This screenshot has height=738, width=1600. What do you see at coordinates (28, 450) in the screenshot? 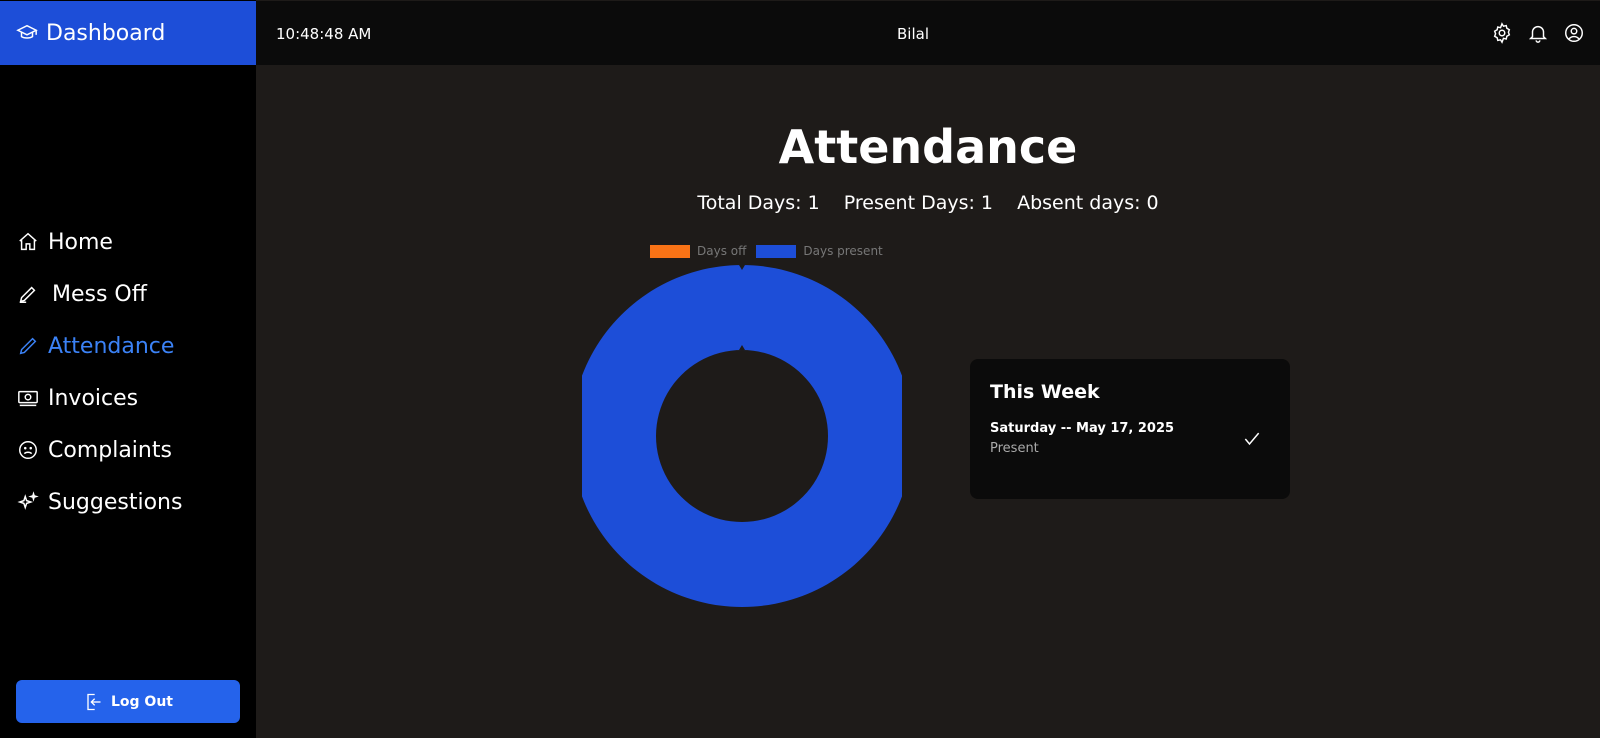
I see `sad-face-icon` at bounding box center [28, 450].